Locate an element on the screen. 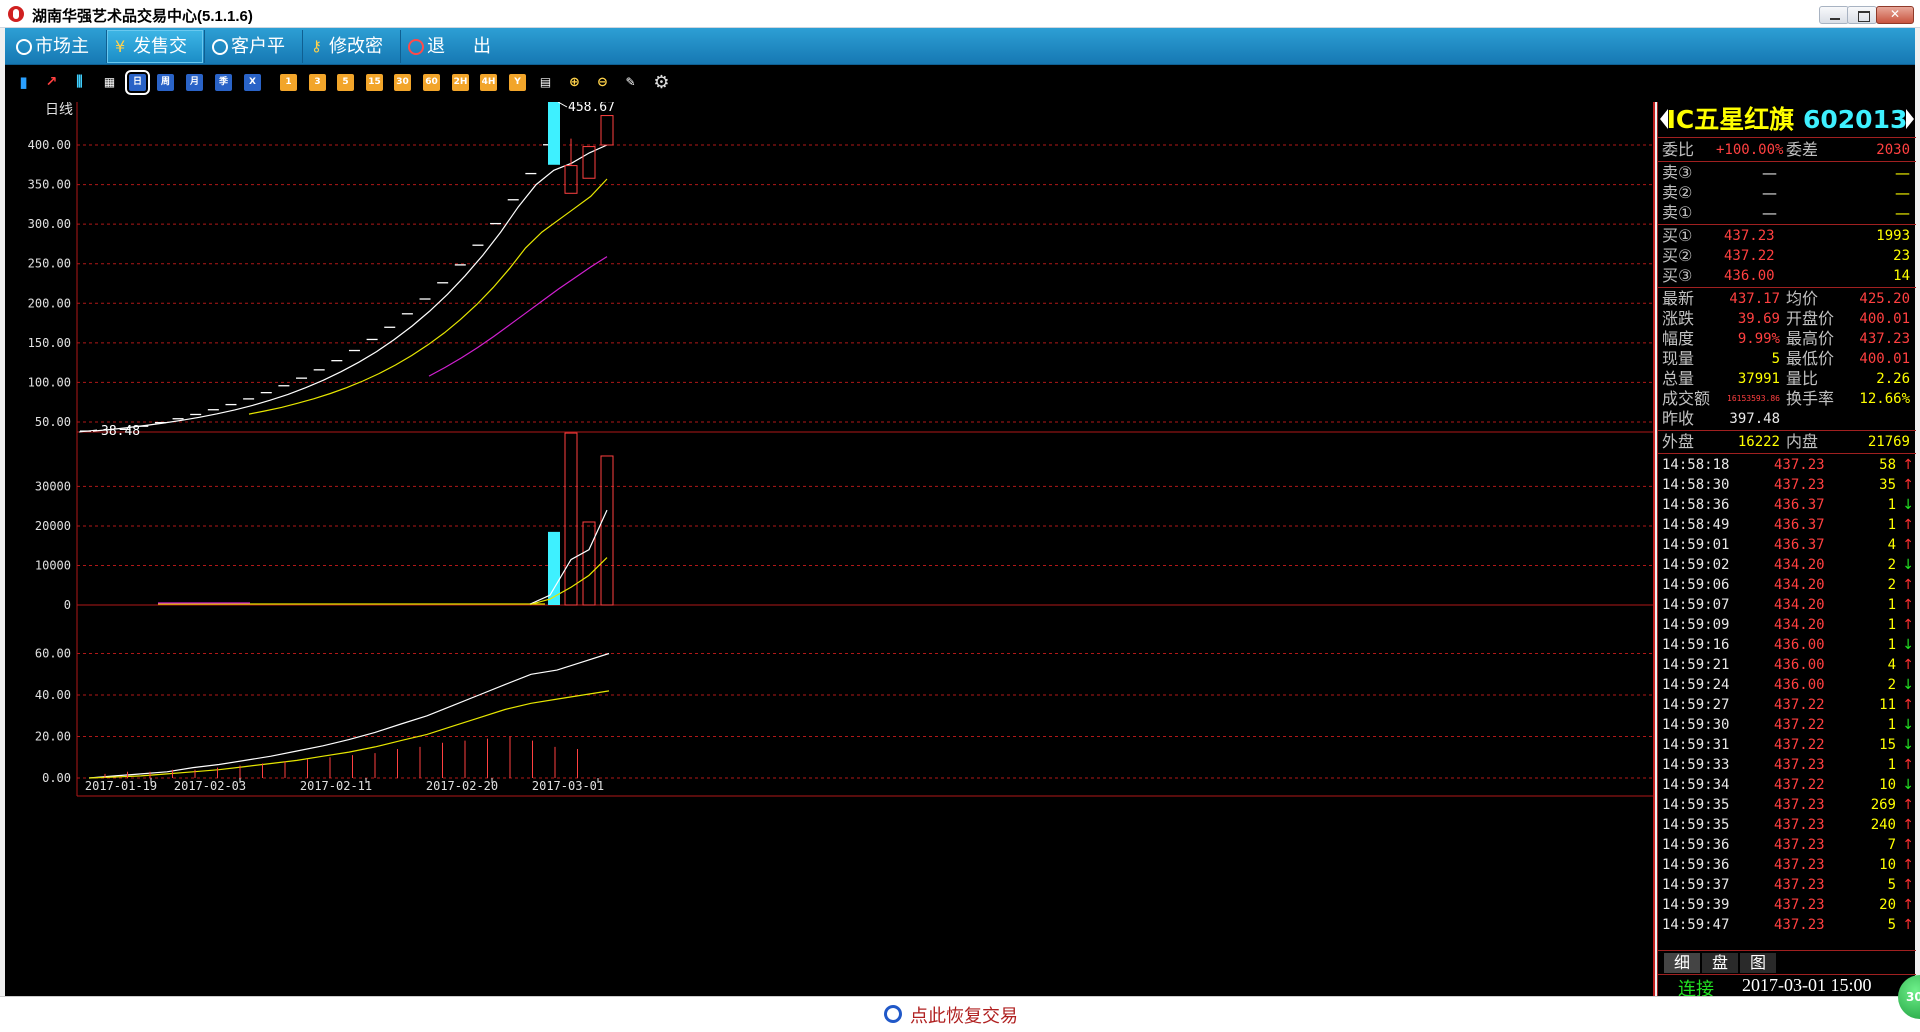  tick-price: 436.37 is located at coordinates (1799, 505).